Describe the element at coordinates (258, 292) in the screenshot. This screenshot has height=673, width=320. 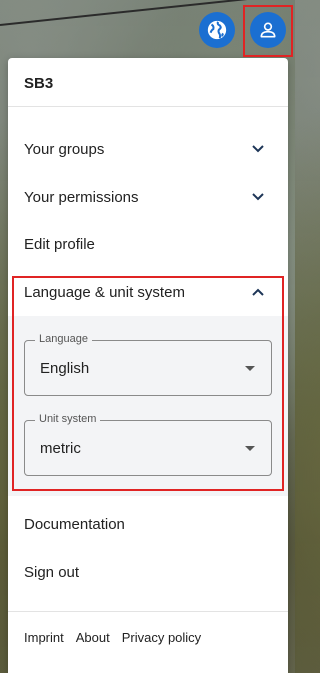
I see `chevron-up-icon` at that location.